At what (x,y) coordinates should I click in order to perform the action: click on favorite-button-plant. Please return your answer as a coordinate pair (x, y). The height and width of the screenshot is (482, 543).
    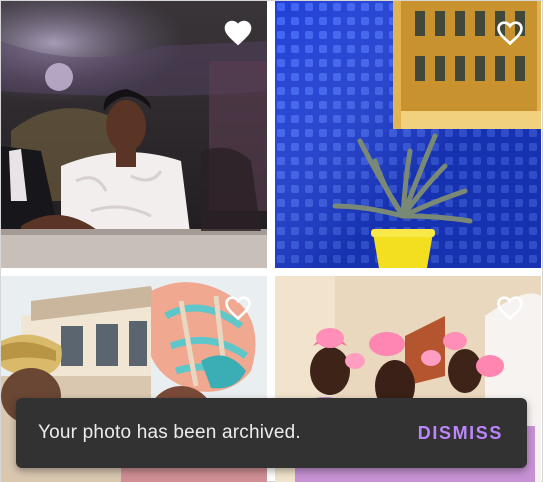
    Looking at the image, I should click on (510, 32).